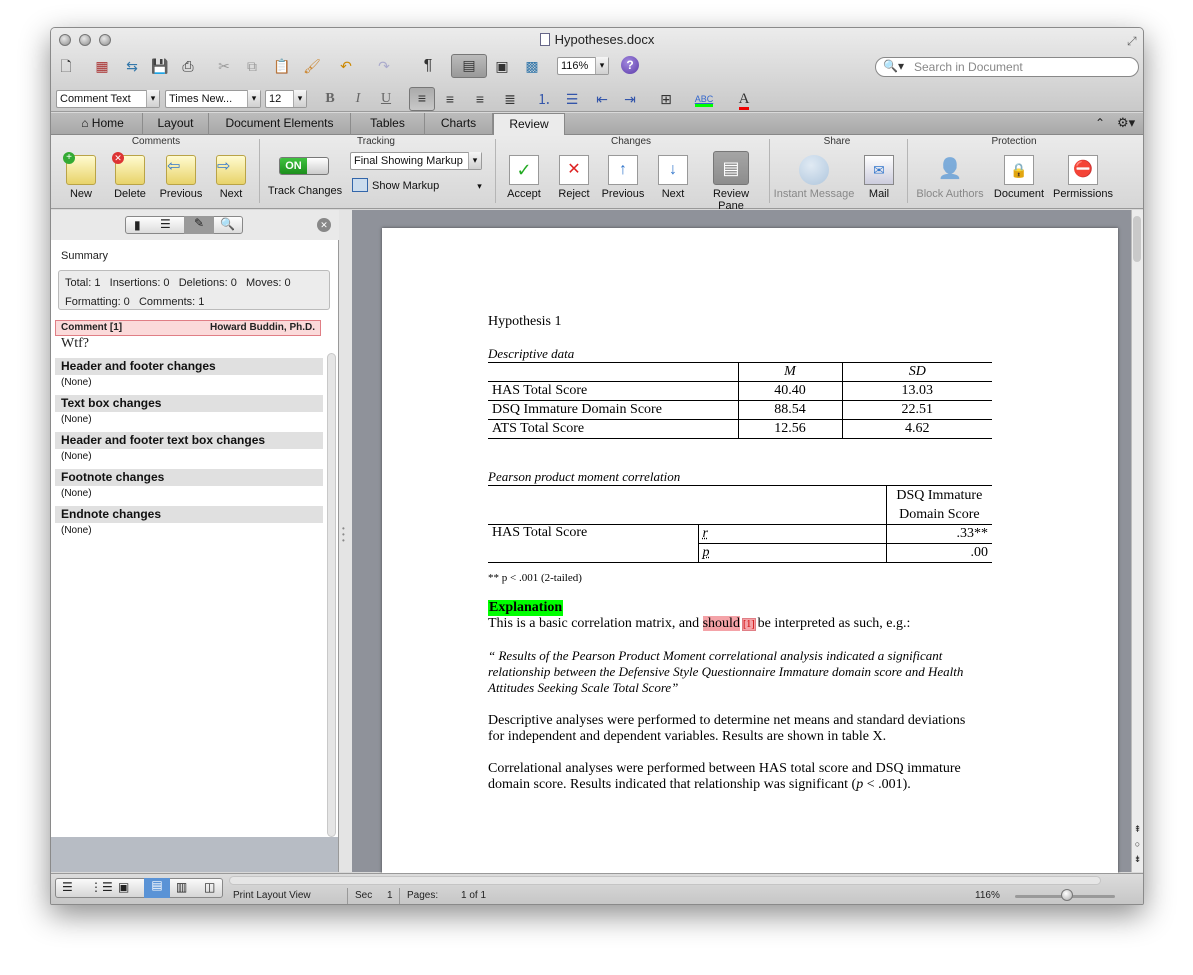  Describe the element at coordinates (176, 124) in the screenshot. I see `tab-layout: Layout` at that location.